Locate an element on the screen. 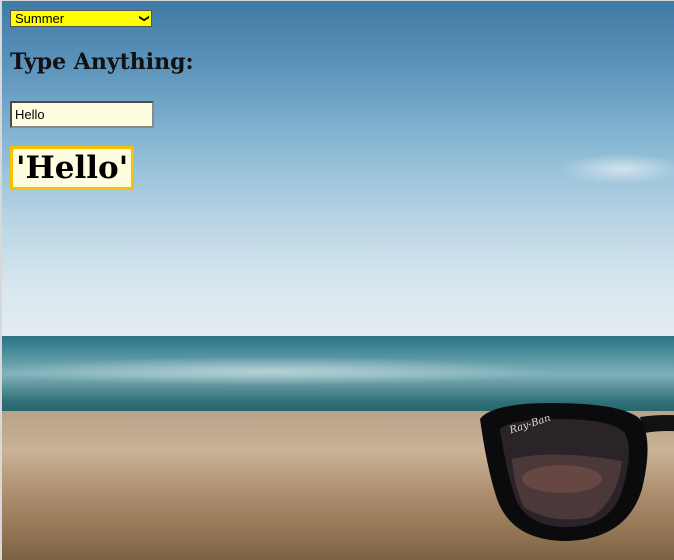 This screenshot has height=560, width=674. echo-output: 'Hello' is located at coordinates (72, 168).